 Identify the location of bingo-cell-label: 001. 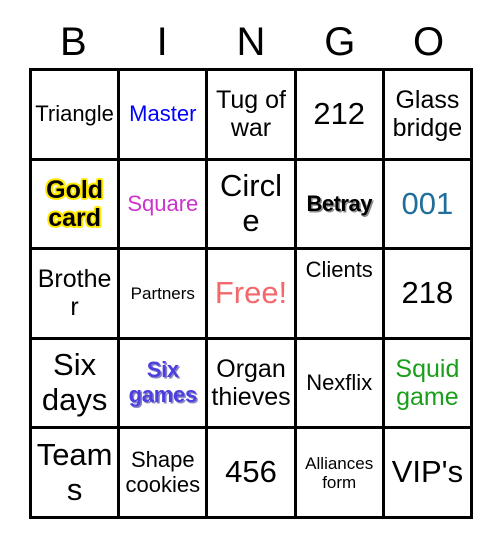
(427, 203).